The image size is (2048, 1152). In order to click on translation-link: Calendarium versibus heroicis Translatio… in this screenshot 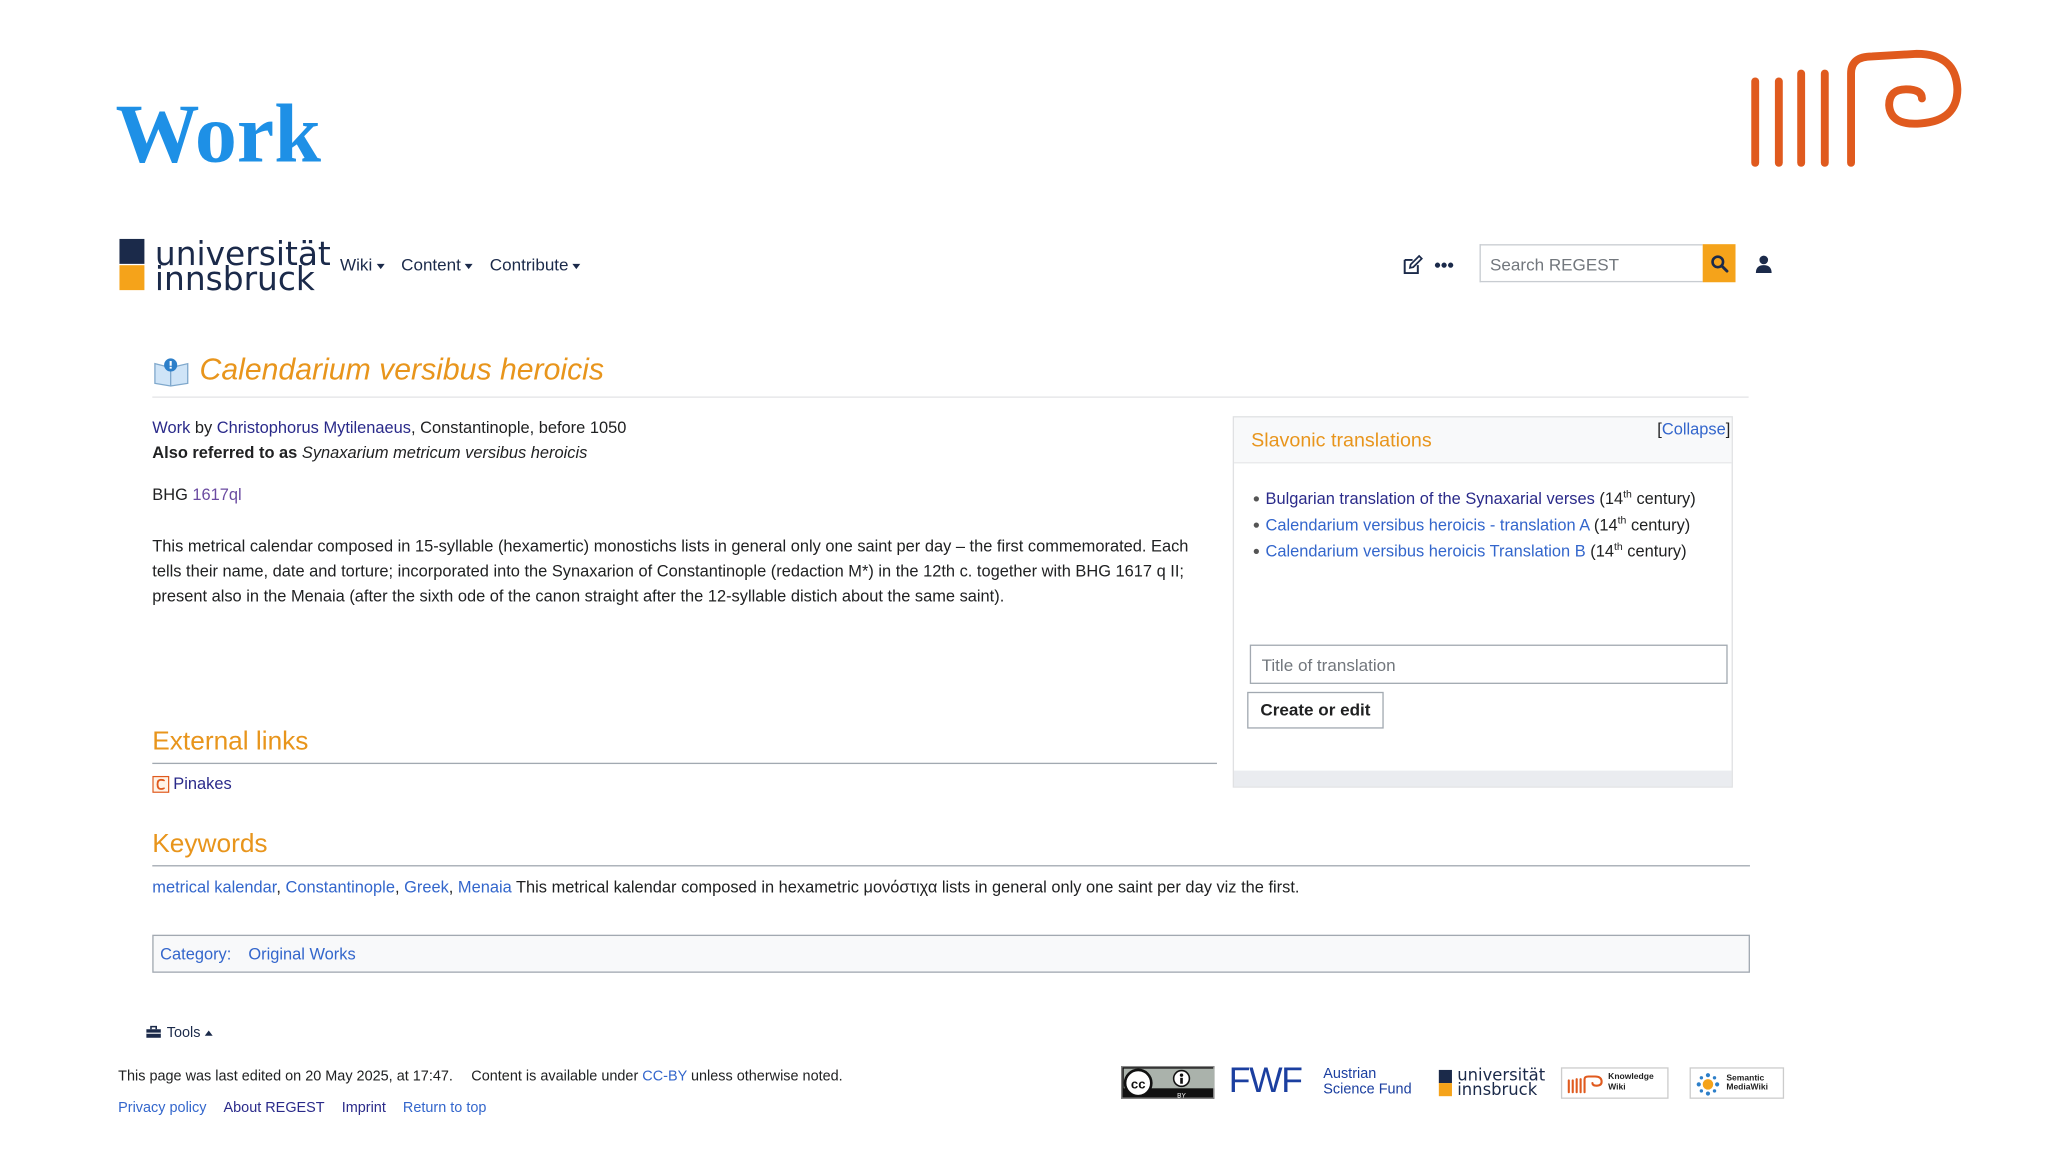, I will do `click(1426, 551)`.